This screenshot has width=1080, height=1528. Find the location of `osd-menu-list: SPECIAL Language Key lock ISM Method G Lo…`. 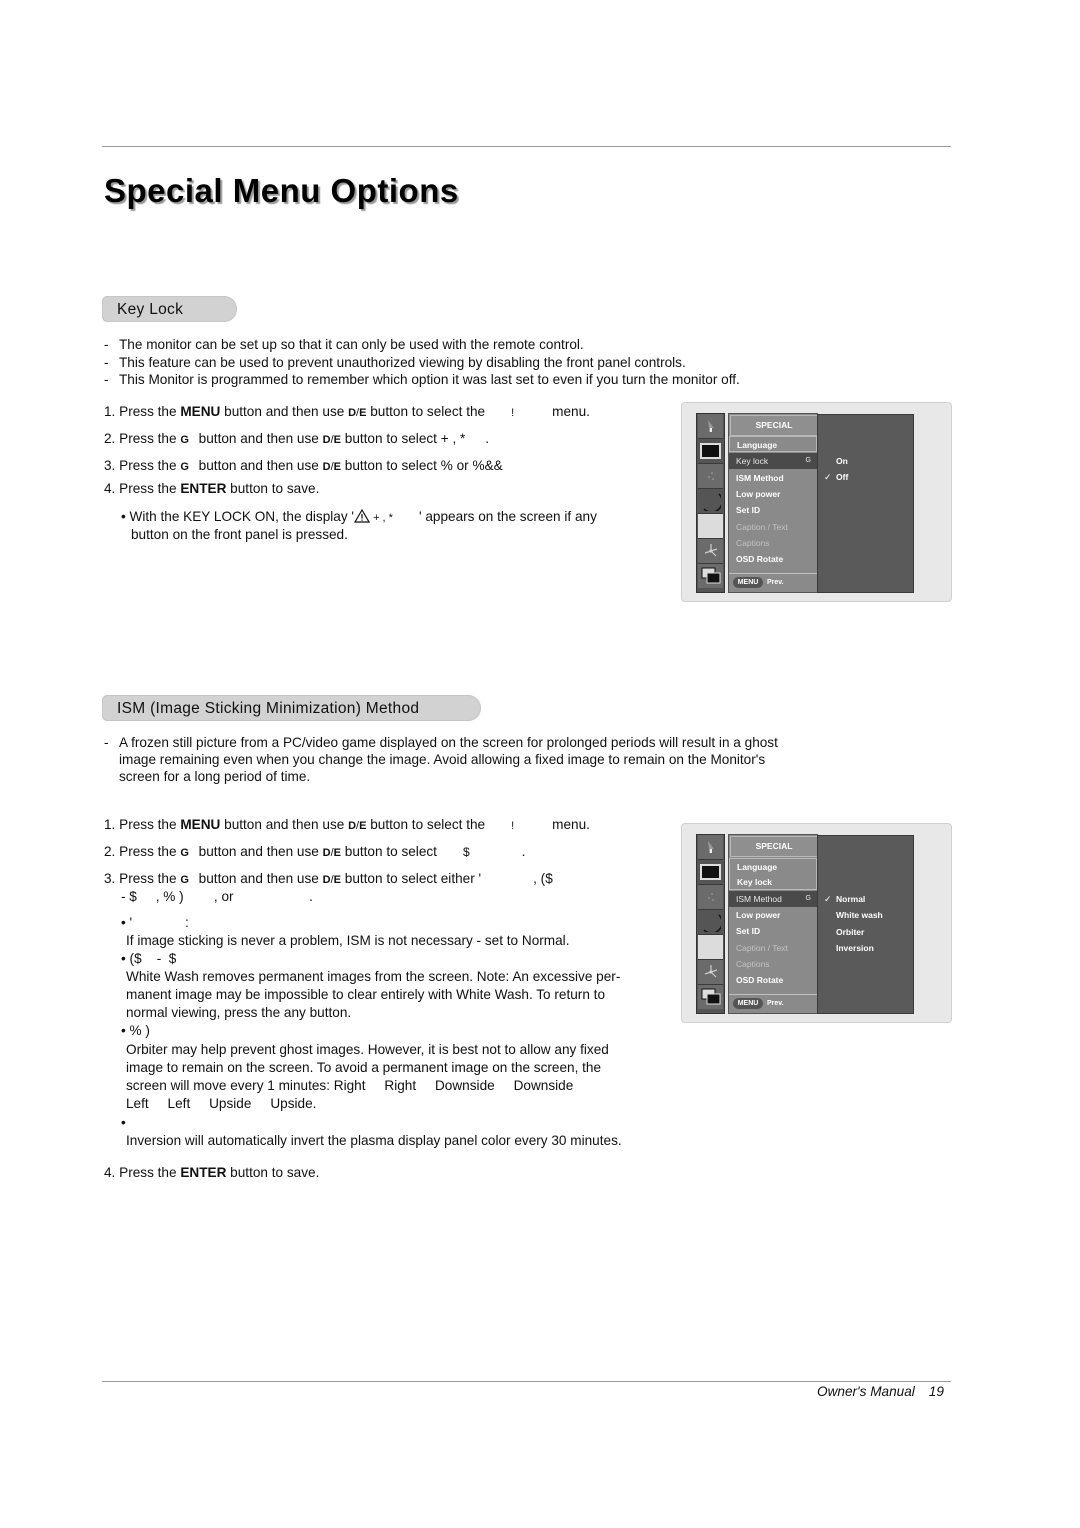

osd-menu-list: SPECIAL Language Key lock ISM Method G Lo… is located at coordinates (774, 924).